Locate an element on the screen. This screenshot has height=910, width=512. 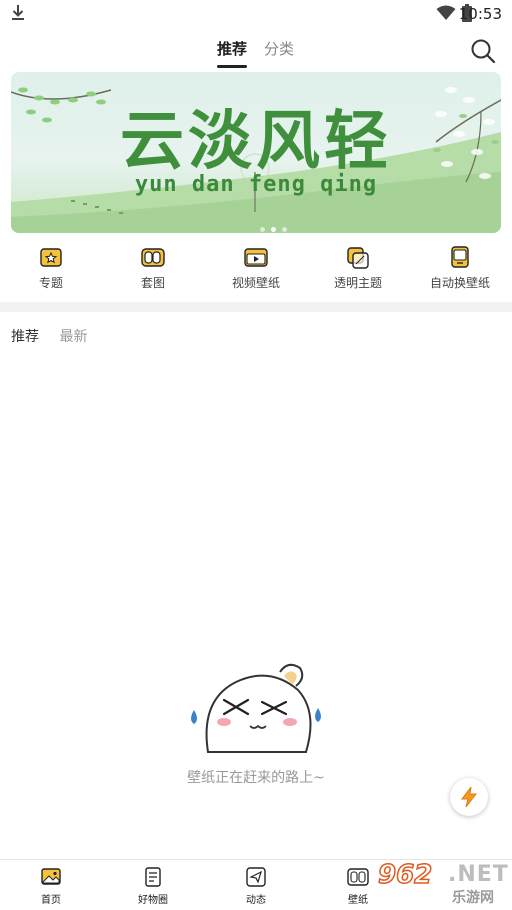
quick-item-label: 透明主题 is located at coordinates (357, 283).